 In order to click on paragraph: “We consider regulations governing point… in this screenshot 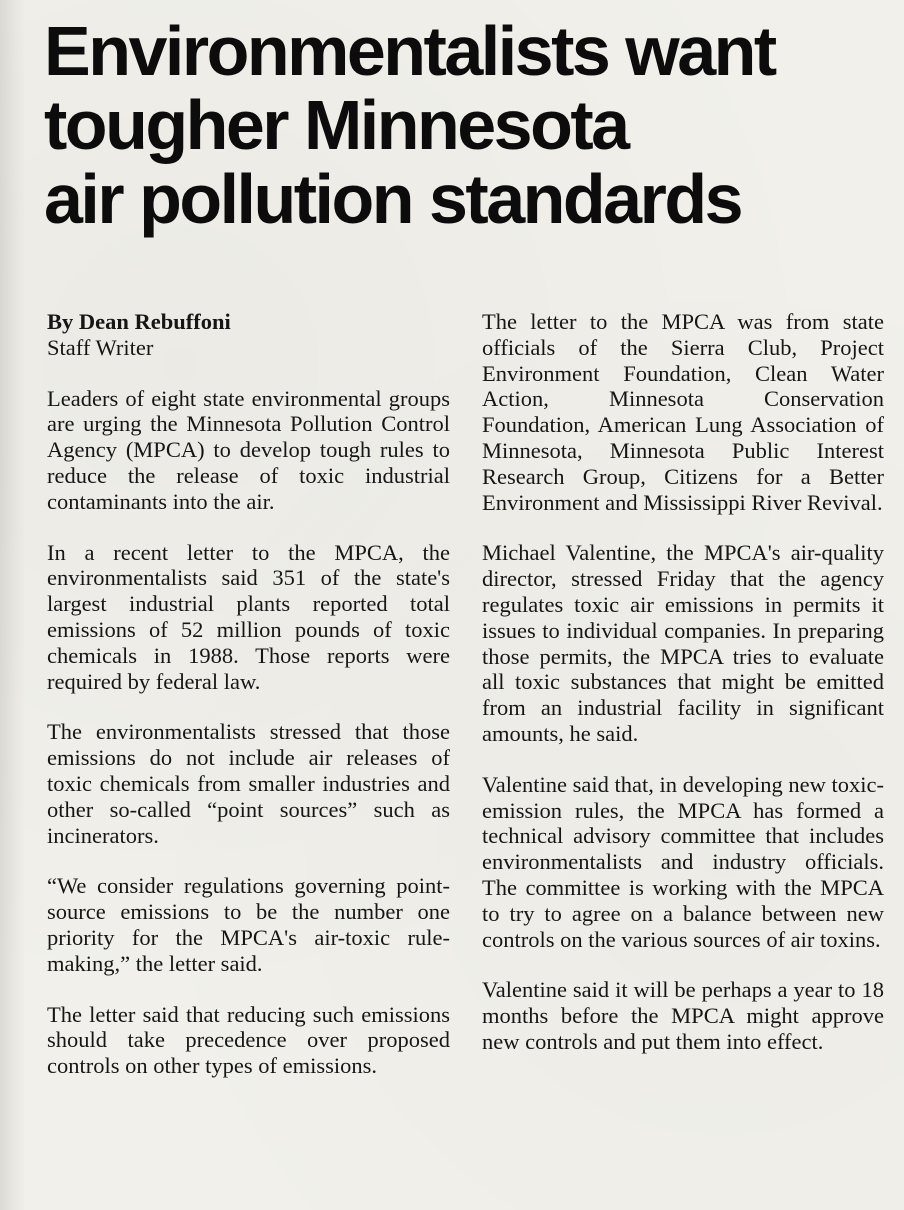, I will do `click(248, 924)`.